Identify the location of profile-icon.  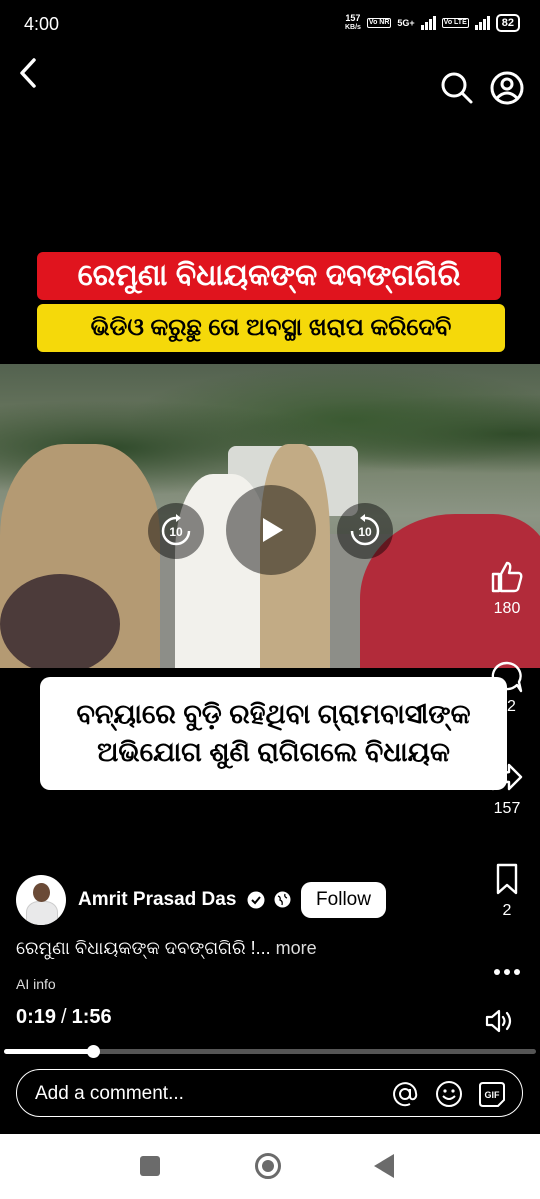
(507, 88).